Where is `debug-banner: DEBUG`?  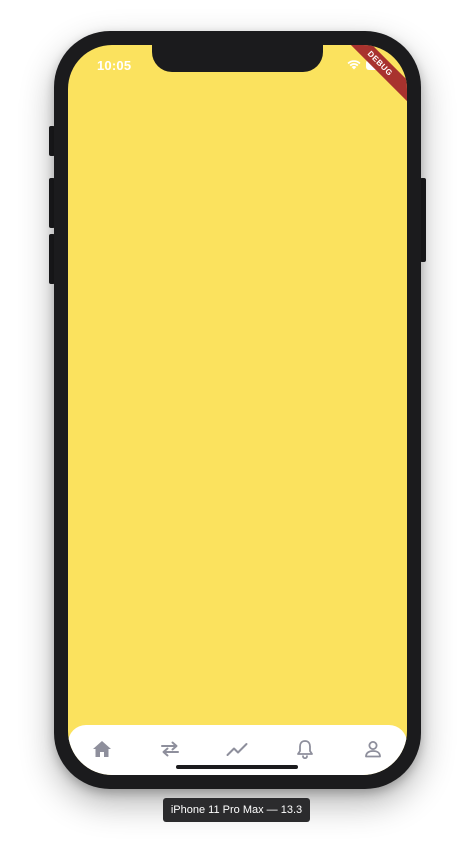
debug-banner: DEBUG is located at coordinates (371, 76).